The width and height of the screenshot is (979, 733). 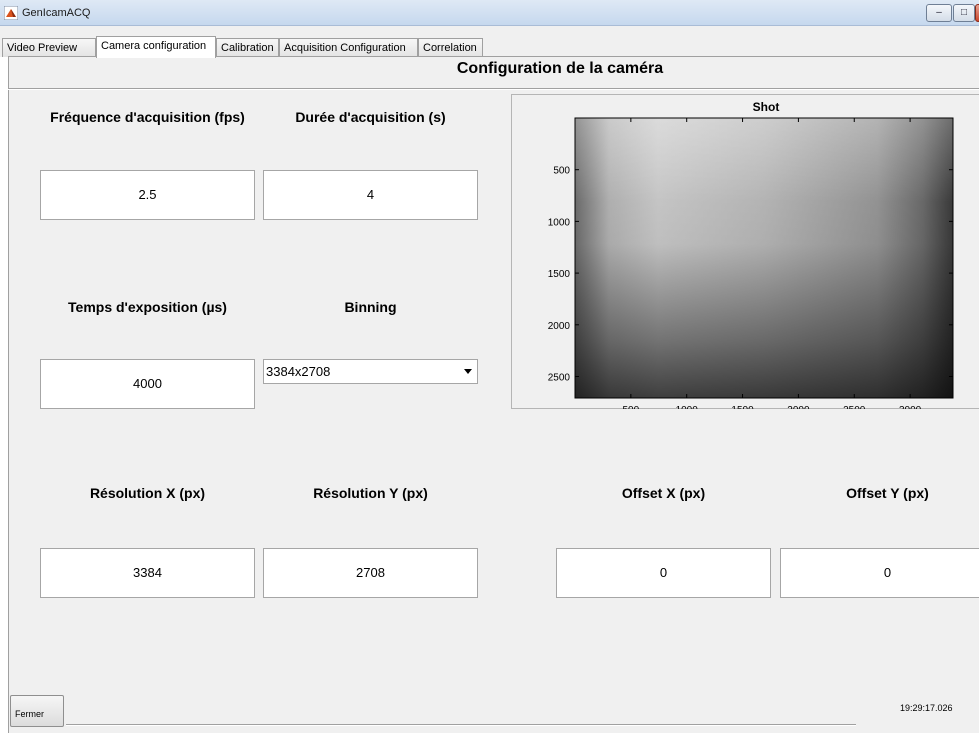 What do you see at coordinates (370, 195) in the screenshot?
I see `duree-input: 4` at bounding box center [370, 195].